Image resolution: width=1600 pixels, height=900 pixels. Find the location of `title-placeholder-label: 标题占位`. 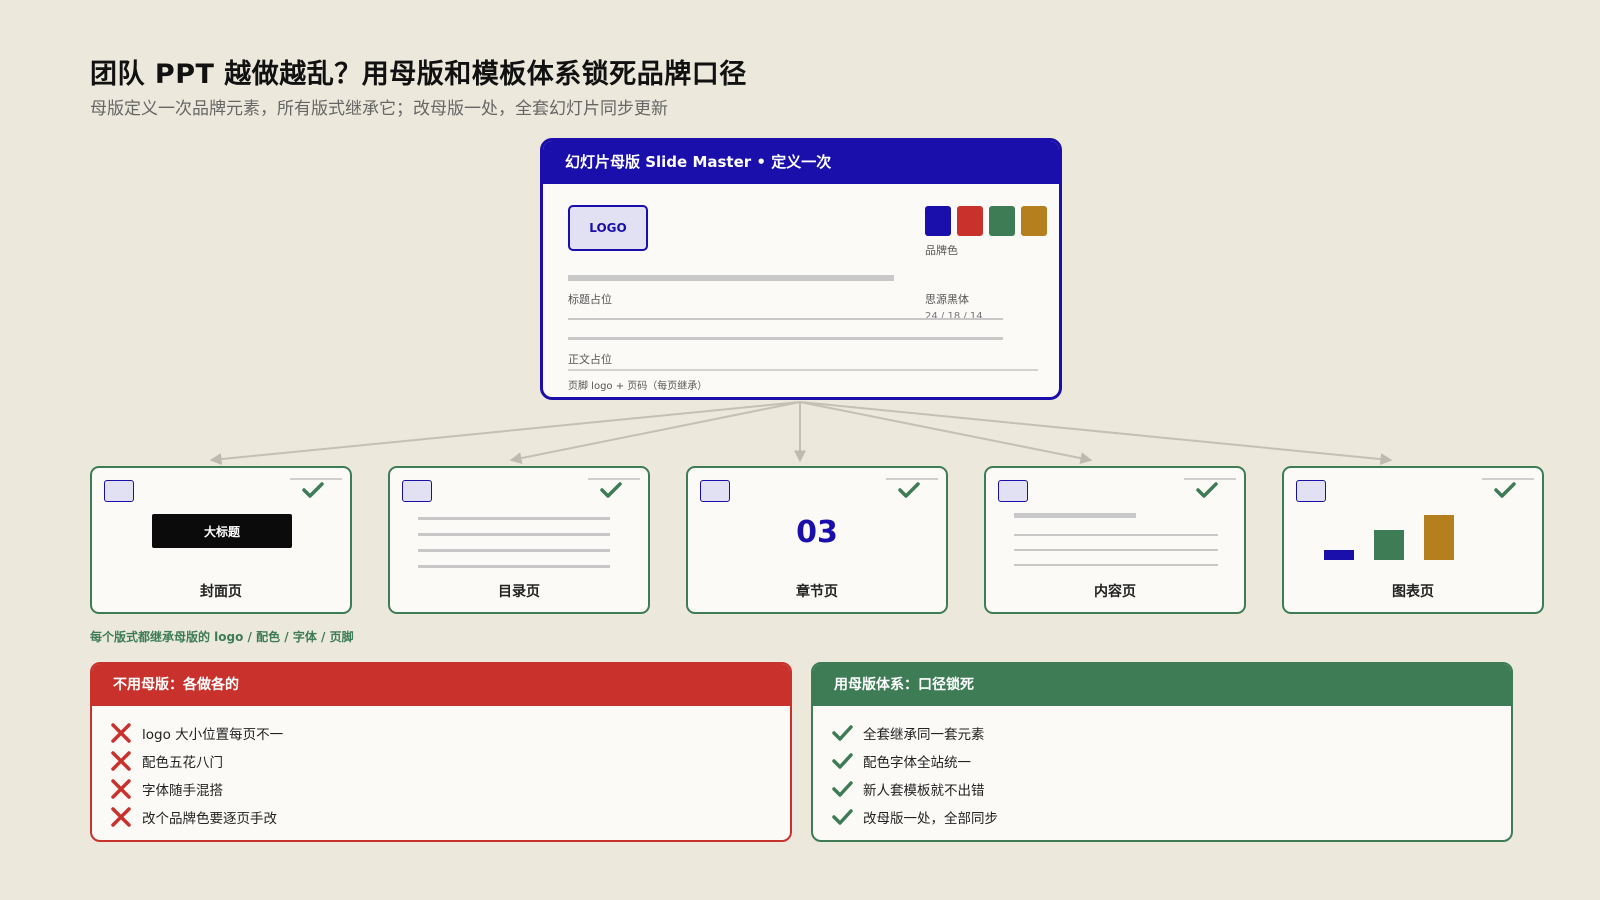

title-placeholder-label: 标题占位 is located at coordinates (590, 299).